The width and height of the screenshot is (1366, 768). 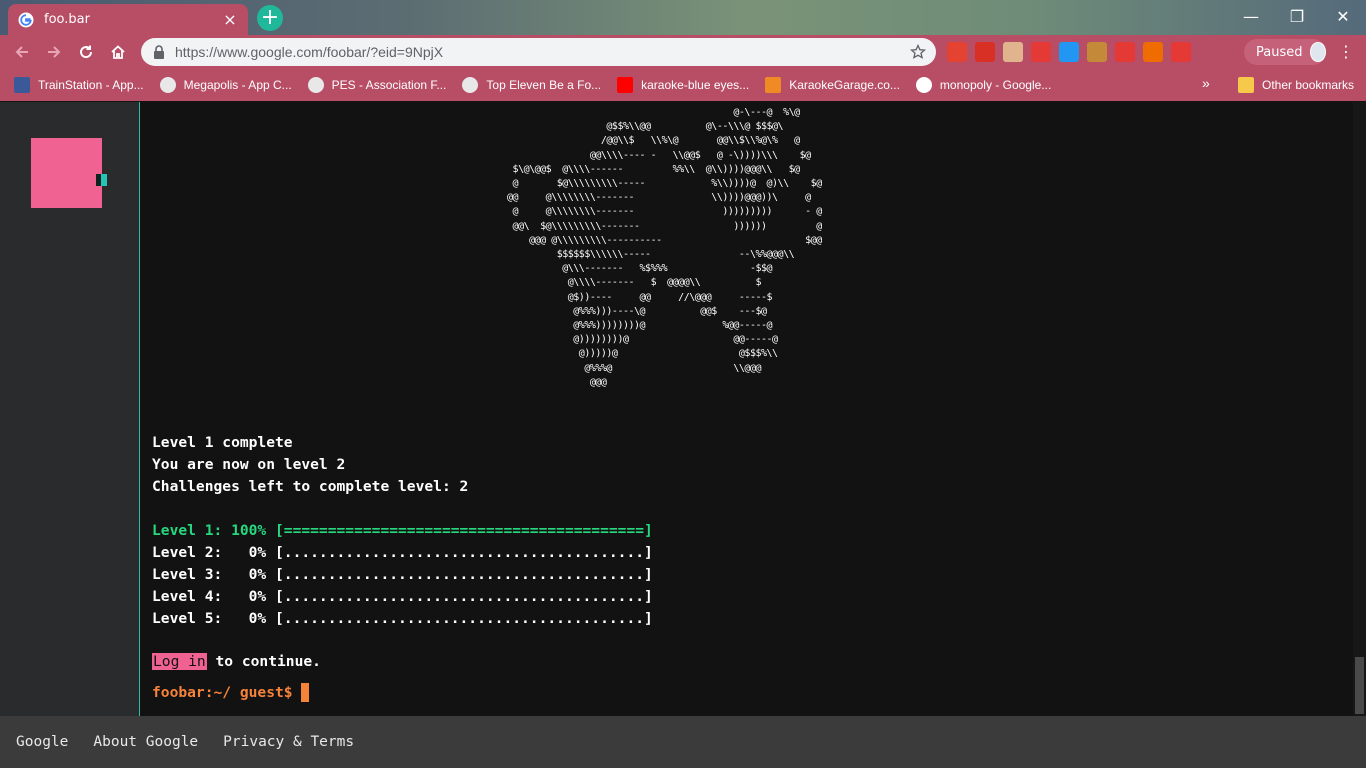 I want to click on ascii-art-line: $$$$$$\\\\\\----- --\%%@@@\\, so click(x=645, y=255).